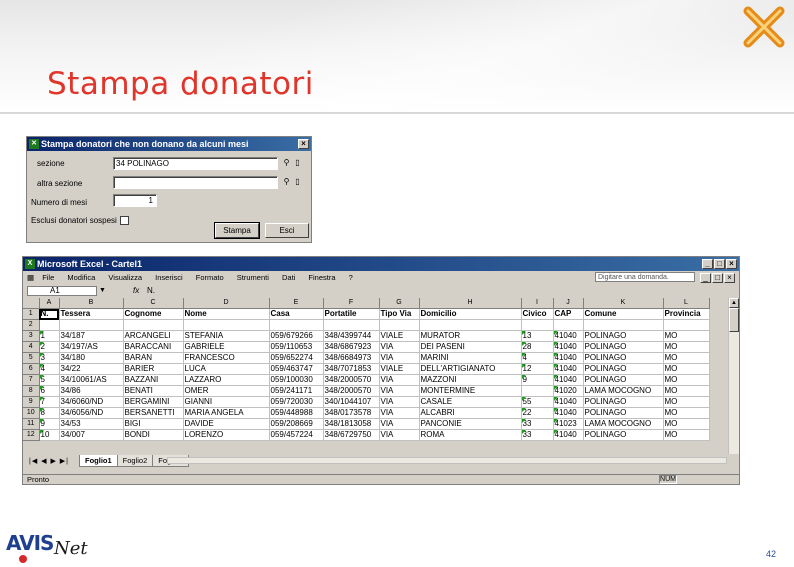 This screenshot has height=567, width=794. What do you see at coordinates (568, 314) in the screenshot?
I see `header-cell: CAP` at bounding box center [568, 314].